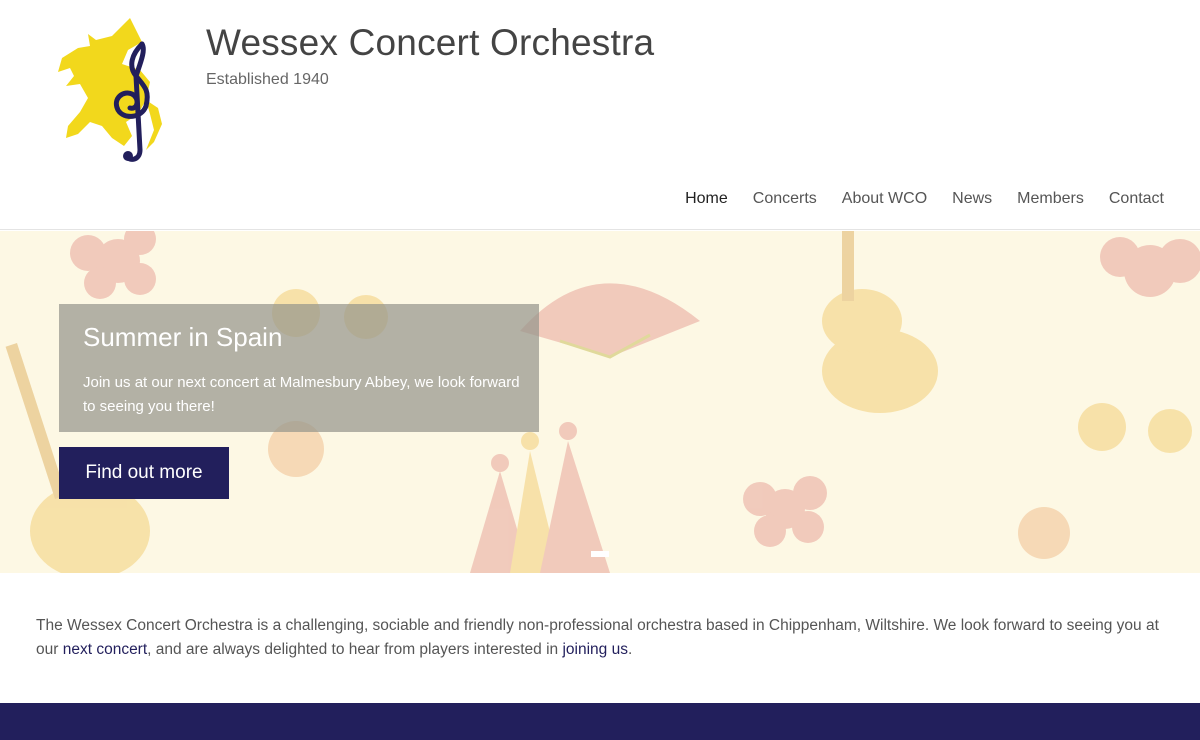 This screenshot has height=740, width=1200. Describe the element at coordinates (110, 90) in the screenshot. I see `dragon-treble-clef-icon` at that location.